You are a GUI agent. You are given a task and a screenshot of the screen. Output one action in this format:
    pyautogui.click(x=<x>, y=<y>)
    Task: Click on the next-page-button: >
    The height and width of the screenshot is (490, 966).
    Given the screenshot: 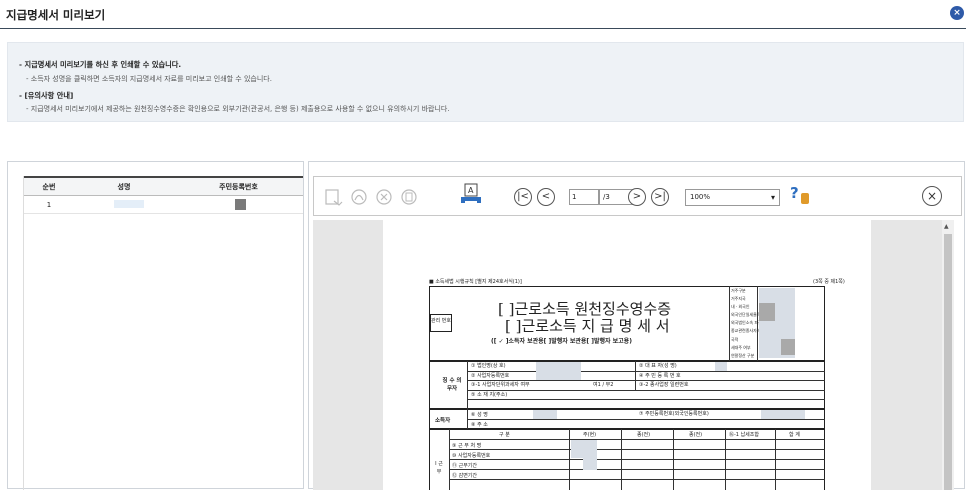 What is the action you would take?
    pyautogui.click(x=637, y=197)
    